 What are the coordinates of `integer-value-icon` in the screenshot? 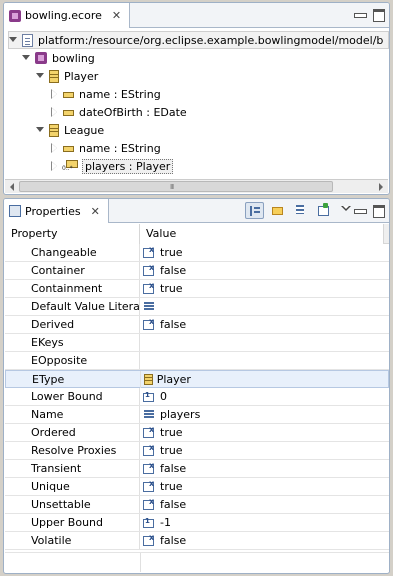 It's located at (149, 396).